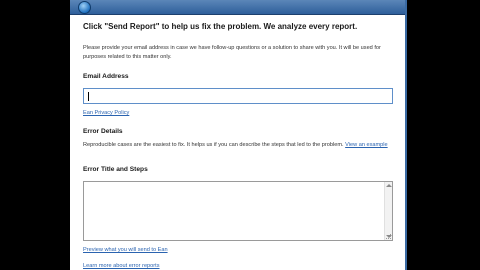  I want to click on learn-more-link: Learn more about error reports, so click(121, 266).